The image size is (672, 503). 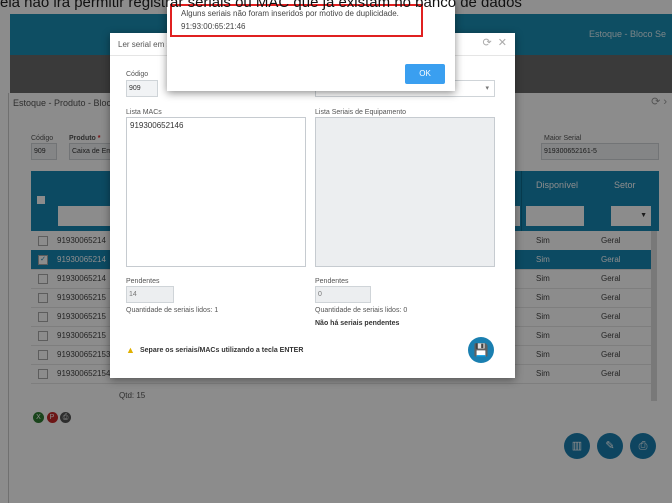 I want to click on alert-duplicate: 91:93:00:65:21:46, so click(x=213, y=26).